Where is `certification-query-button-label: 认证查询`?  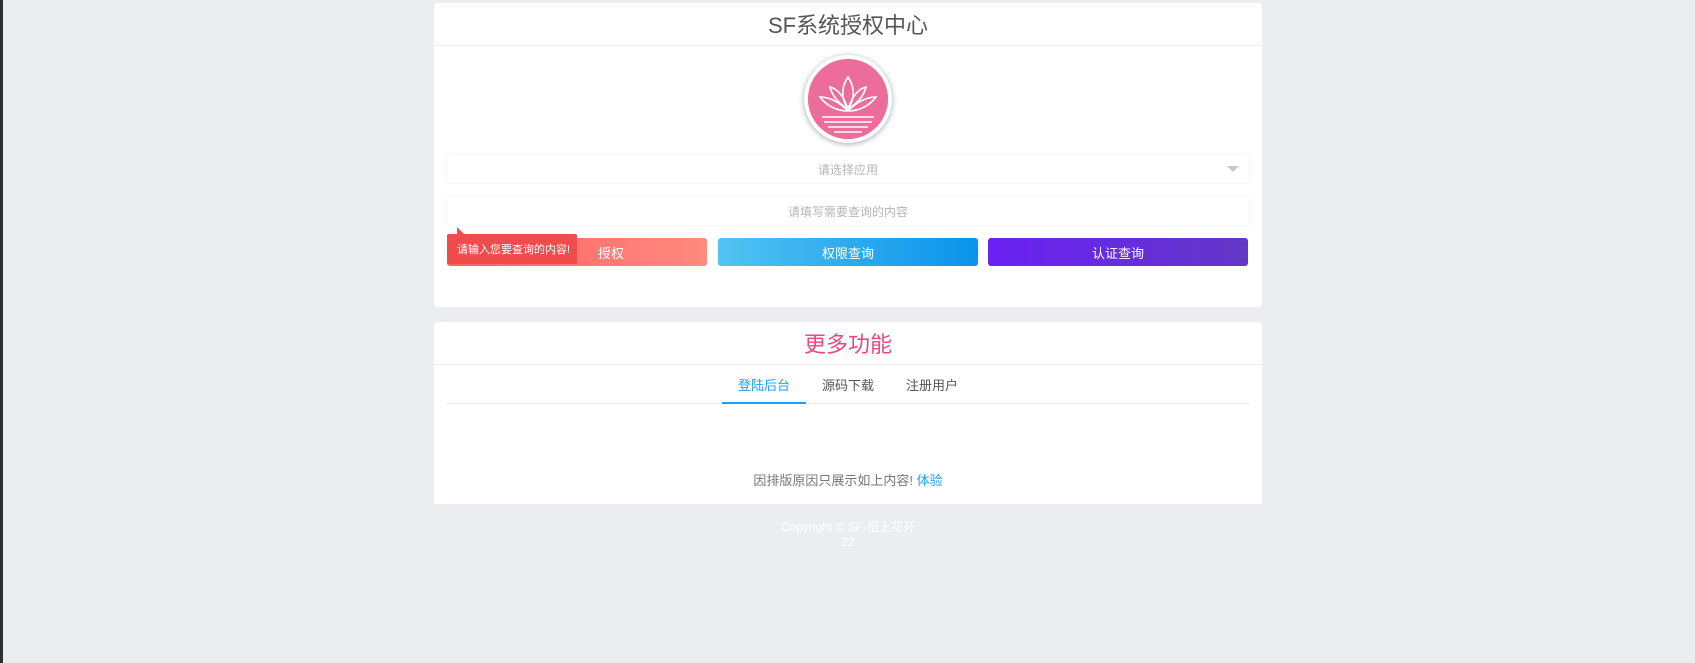
certification-query-button-label: 认证查询 is located at coordinates (1117, 253).